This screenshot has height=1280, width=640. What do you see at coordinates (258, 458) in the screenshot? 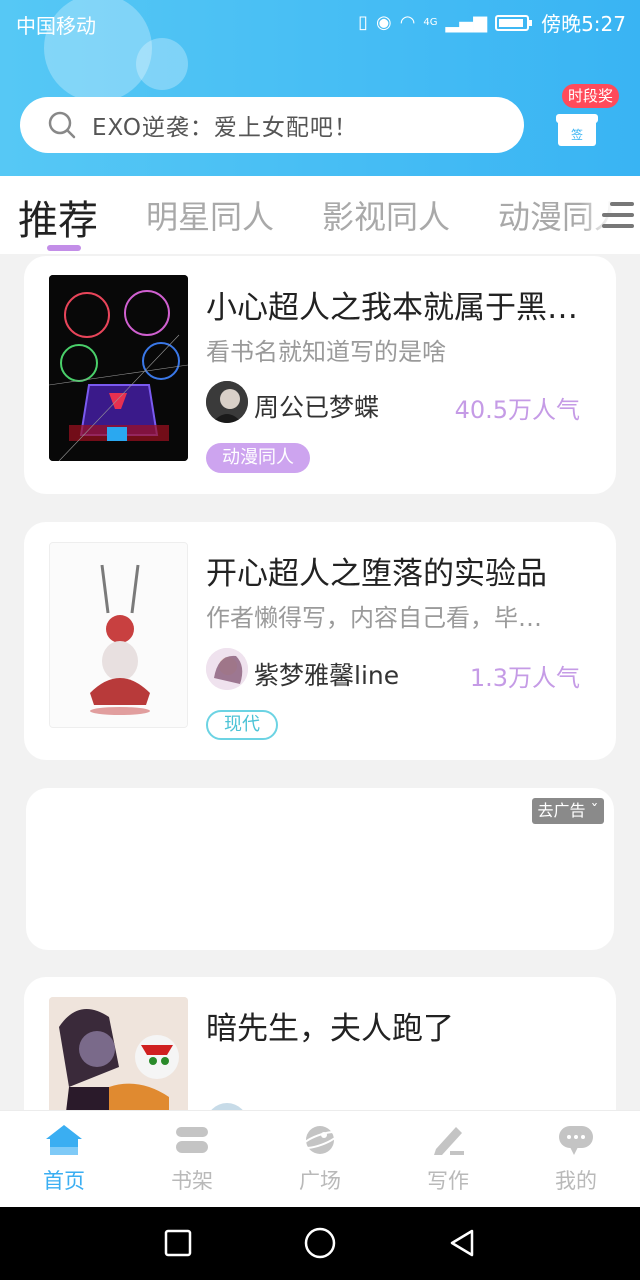
I see `category-tag: 动漫同人` at bounding box center [258, 458].